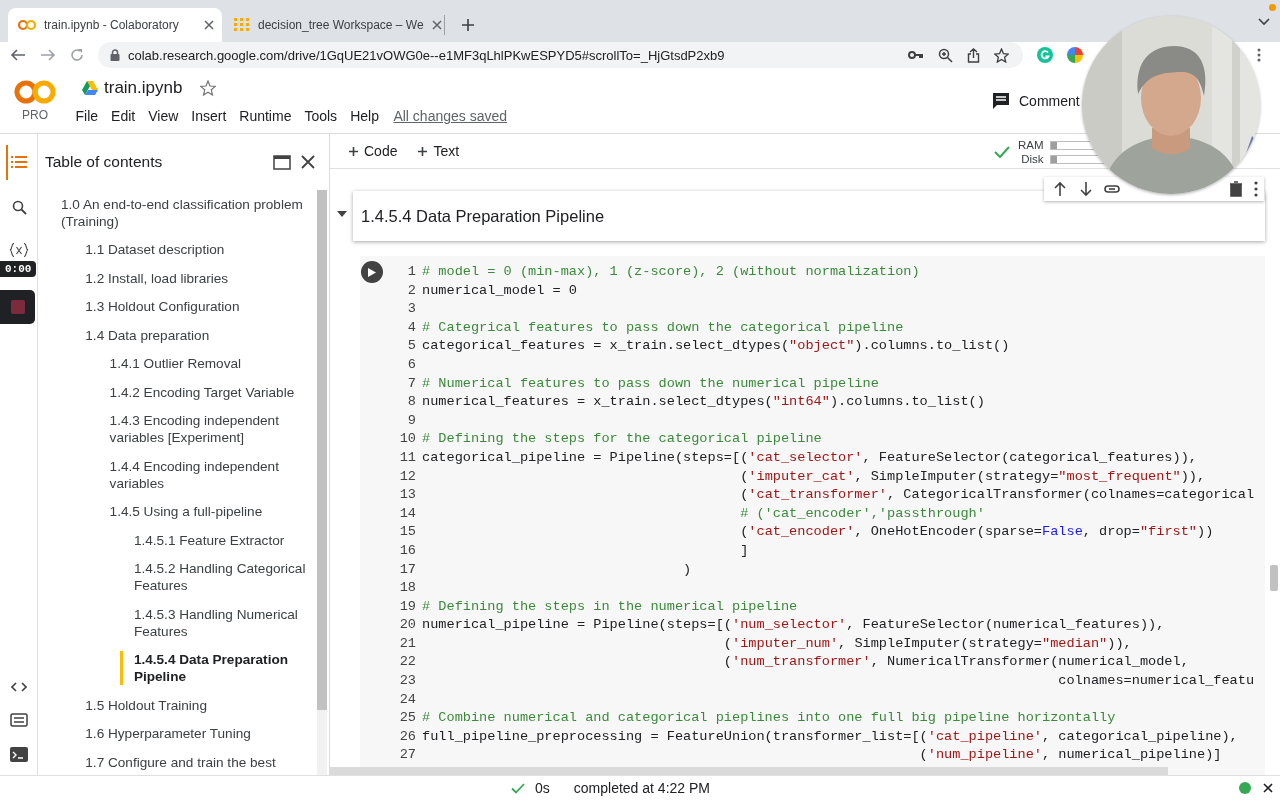 The width and height of the screenshot is (1280, 800). I want to click on color-wheel-icon, so click(1075, 55).